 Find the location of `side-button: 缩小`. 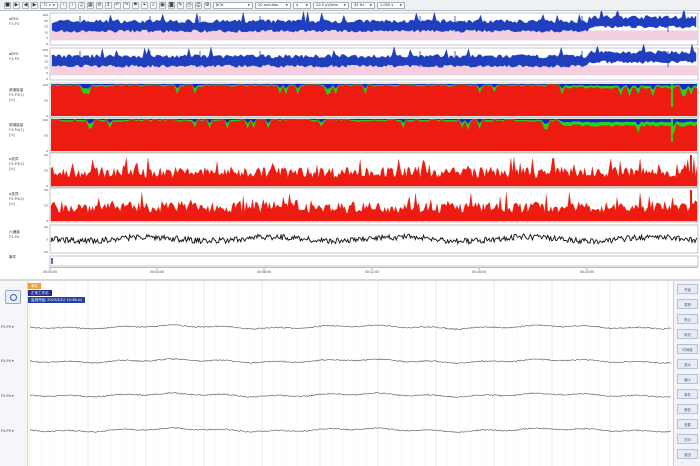

side-button: 缩小 is located at coordinates (687, 379).